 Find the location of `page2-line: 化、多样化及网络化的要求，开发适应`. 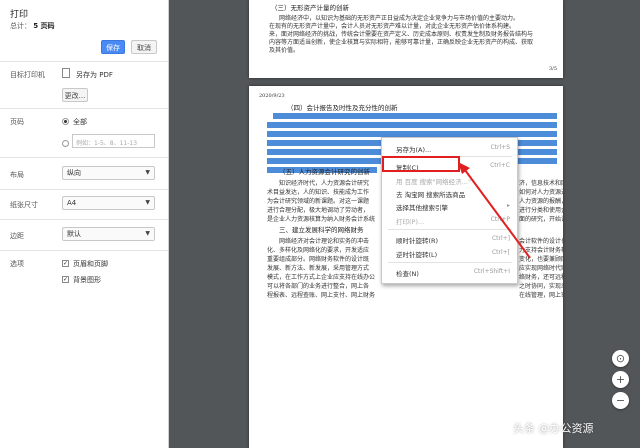

page2-line: 化、多样化及网络化的要求，开发适应 is located at coordinates (318, 250).